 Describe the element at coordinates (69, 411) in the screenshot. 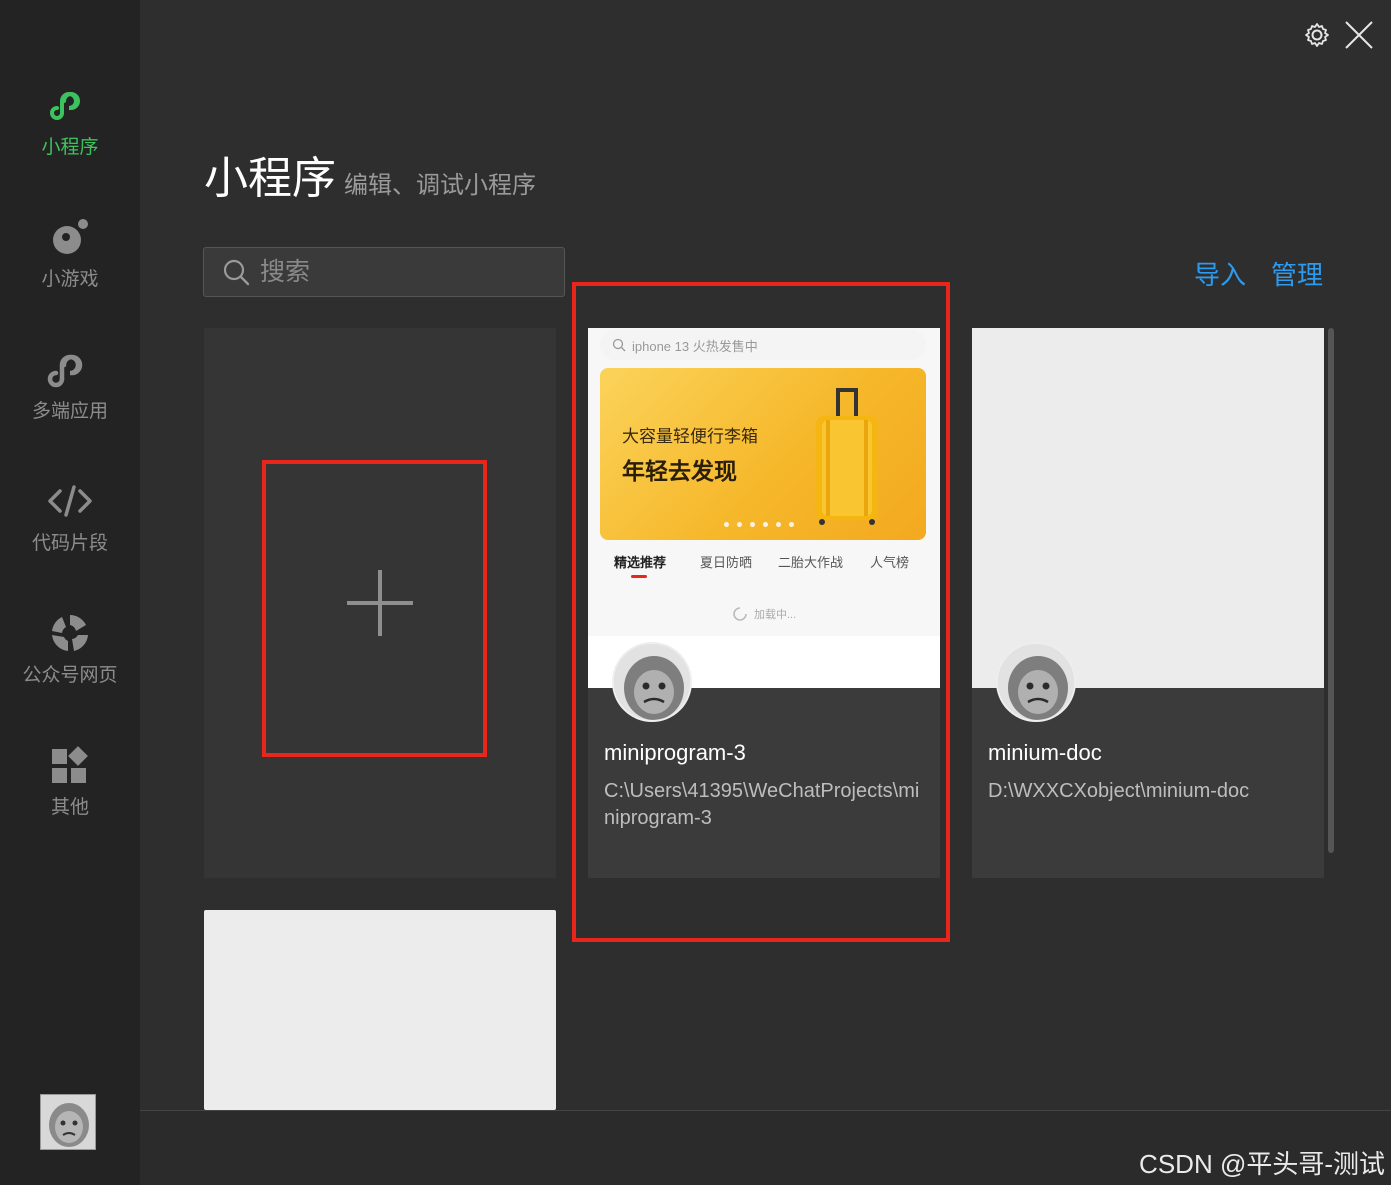

I see `sidebar-item-label: 多端应用` at that location.